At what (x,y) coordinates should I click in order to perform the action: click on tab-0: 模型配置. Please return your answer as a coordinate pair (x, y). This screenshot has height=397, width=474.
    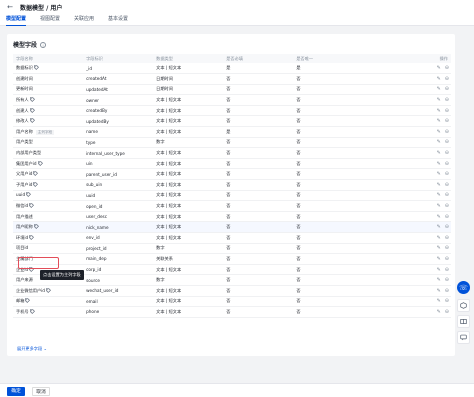
    Looking at the image, I should click on (16, 20).